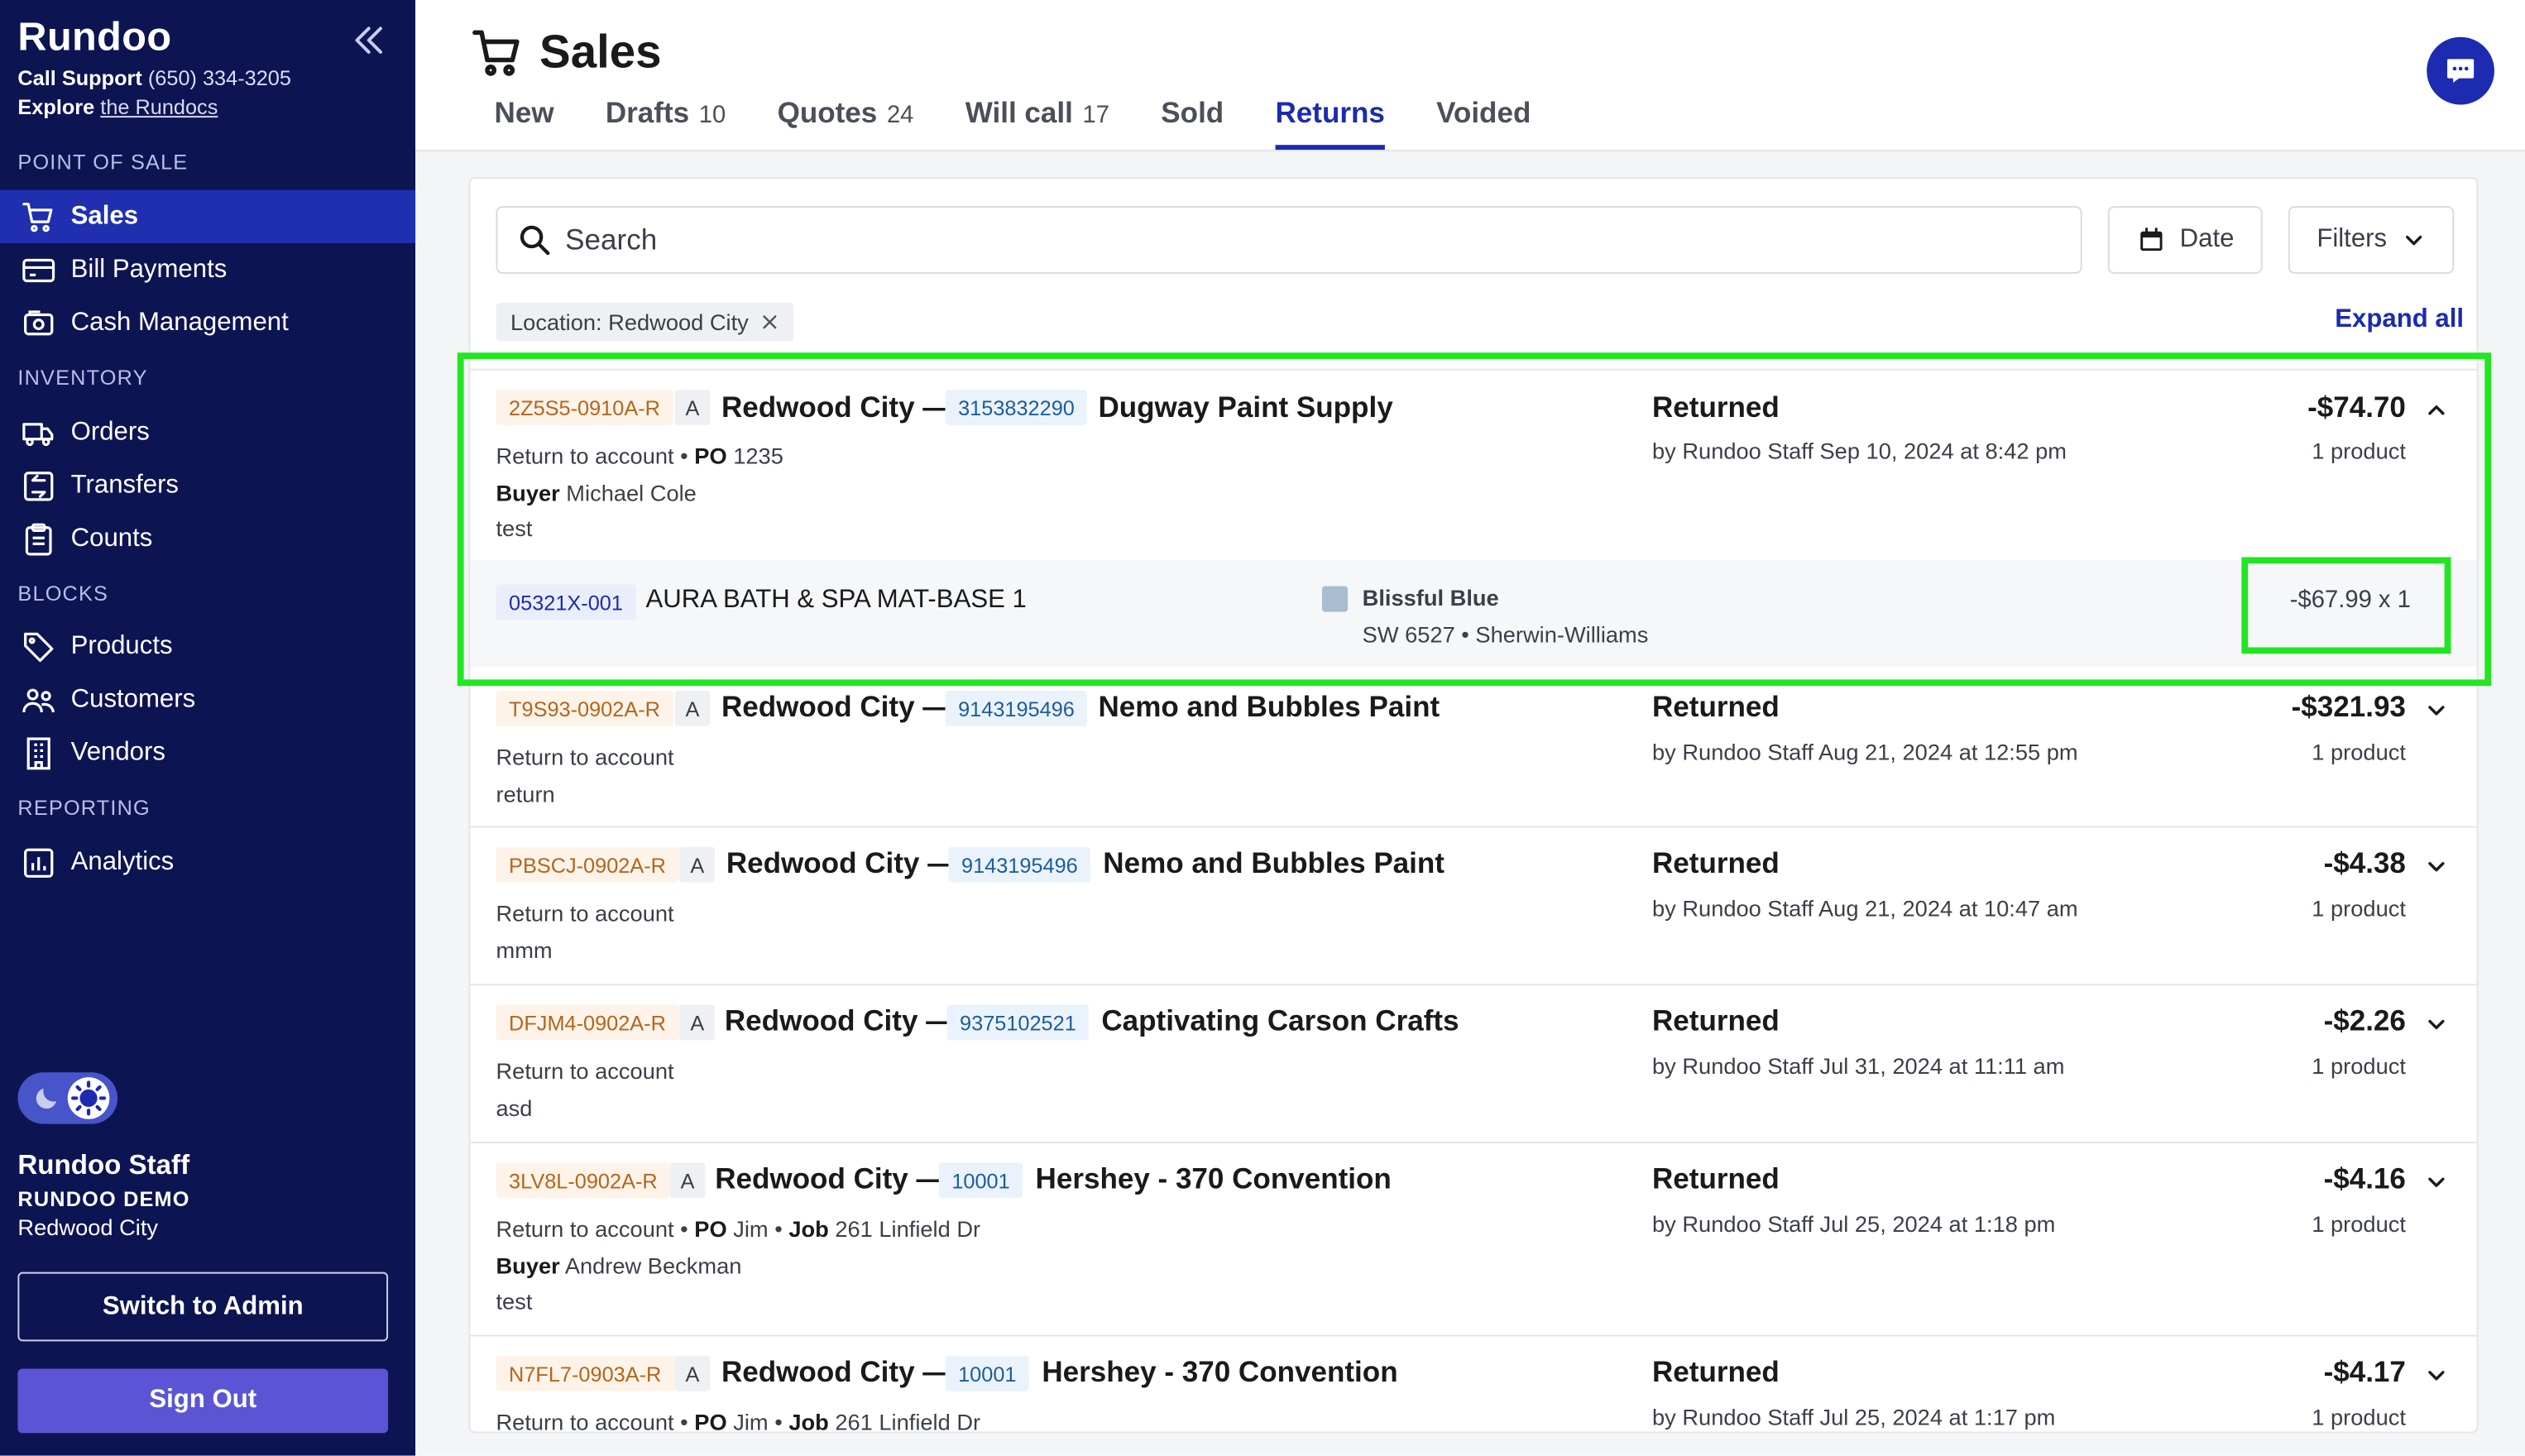  Describe the element at coordinates (908, 1228) in the screenshot. I see `job-value: 261 Linfield Dr` at that location.